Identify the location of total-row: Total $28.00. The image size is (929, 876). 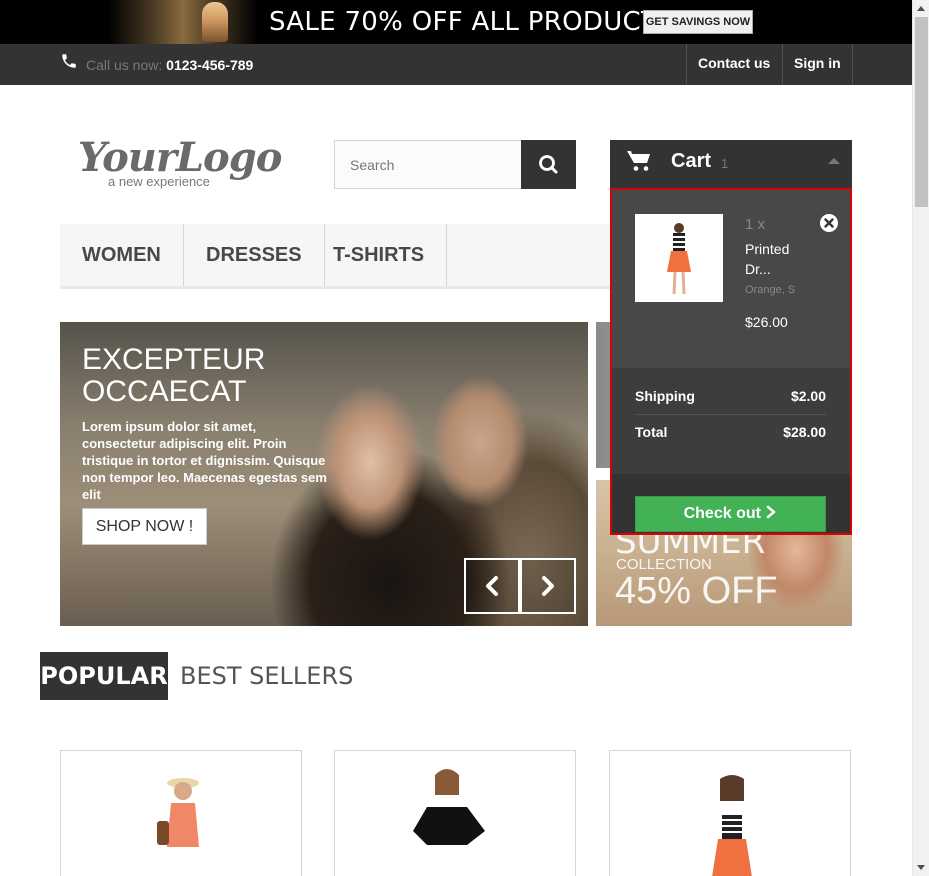
(730, 432).